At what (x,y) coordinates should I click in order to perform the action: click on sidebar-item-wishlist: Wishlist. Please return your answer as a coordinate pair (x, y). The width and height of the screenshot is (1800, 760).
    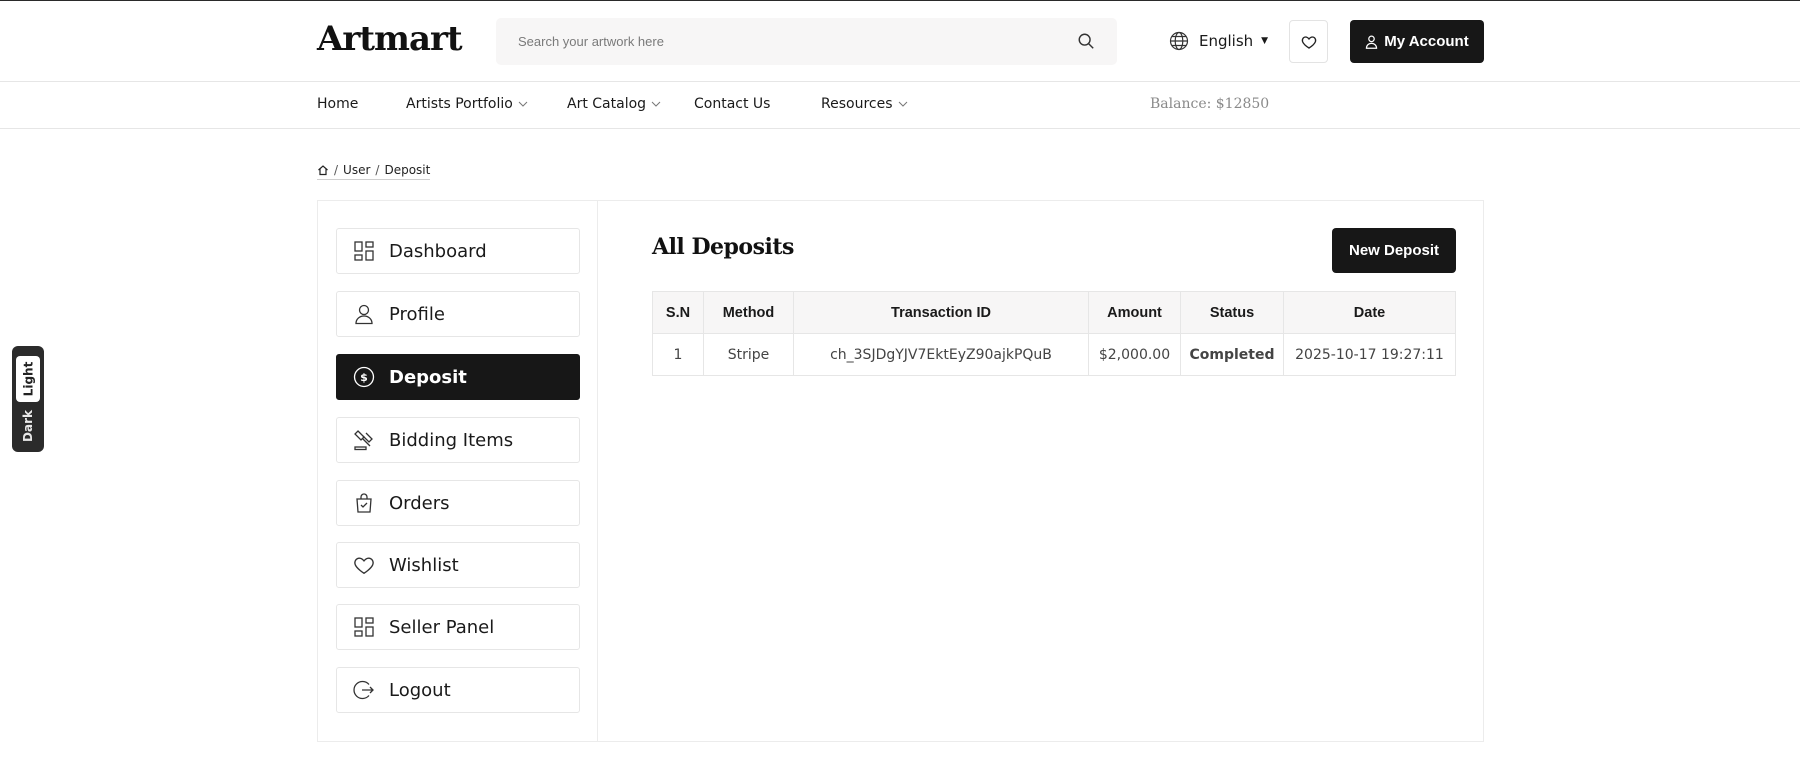
    Looking at the image, I should click on (458, 565).